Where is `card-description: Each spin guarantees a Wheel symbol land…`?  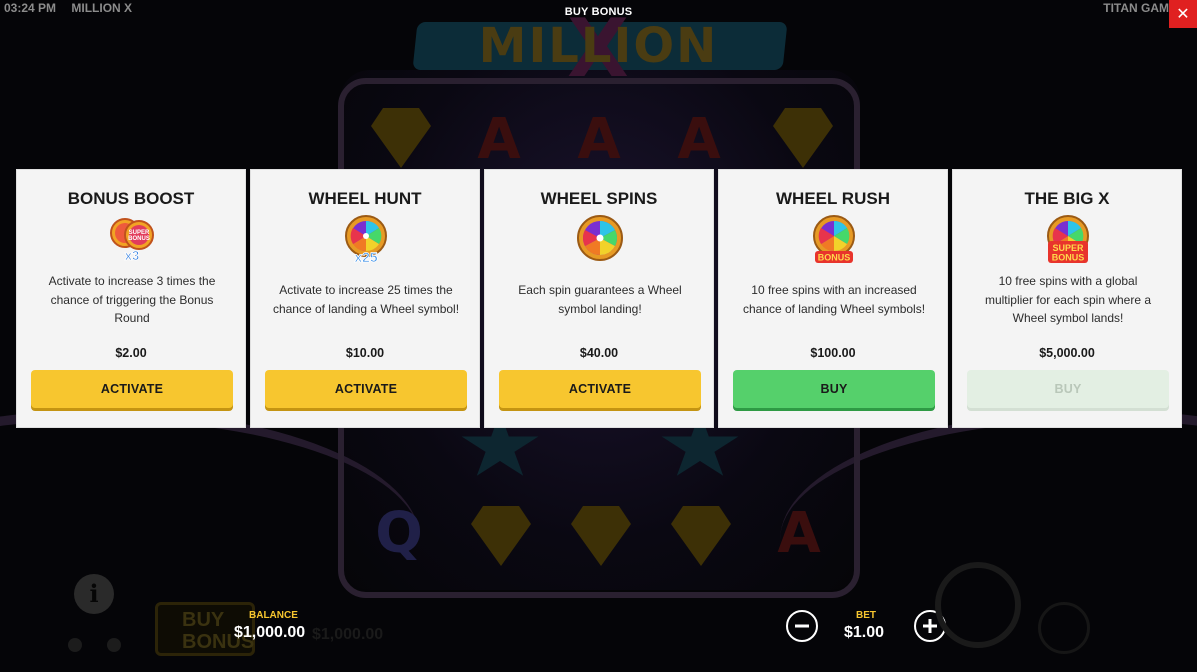 card-description: Each spin guarantees a Wheel symbol land… is located at coordinates (600, 299).